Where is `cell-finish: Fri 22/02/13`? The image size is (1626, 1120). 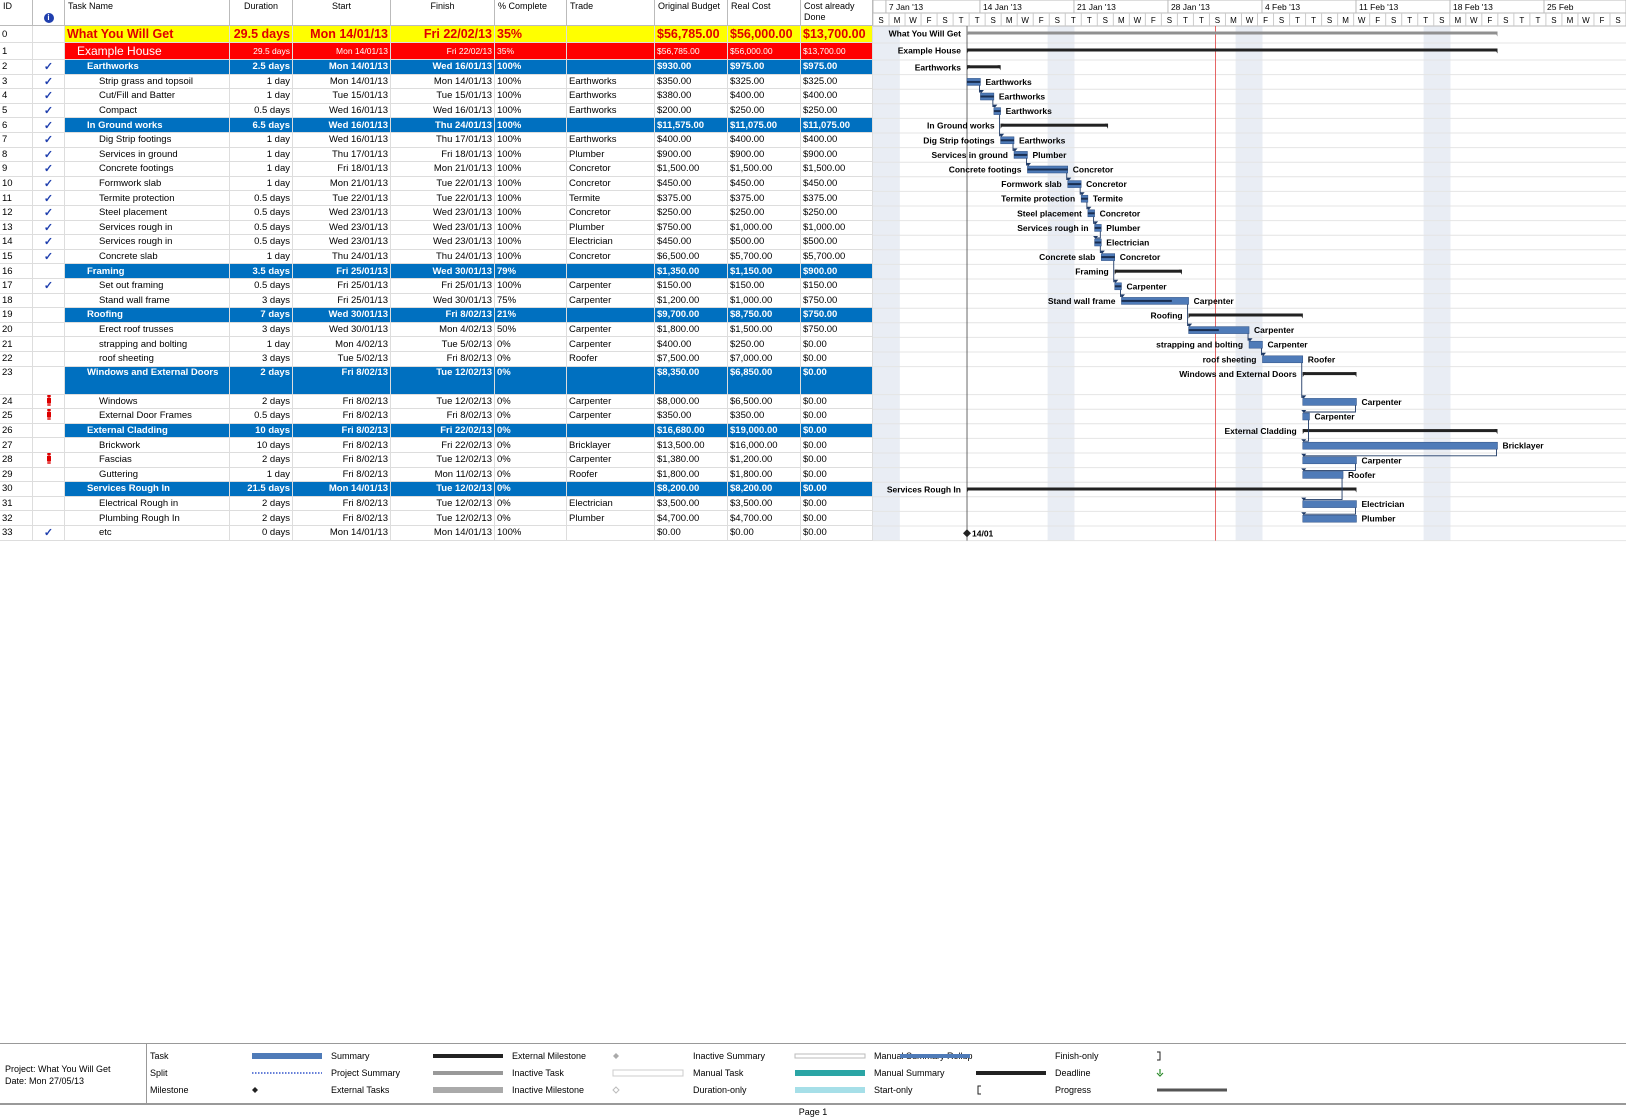
cell-finish: Fri 22/02/13 is located at coordinates (443, 51).